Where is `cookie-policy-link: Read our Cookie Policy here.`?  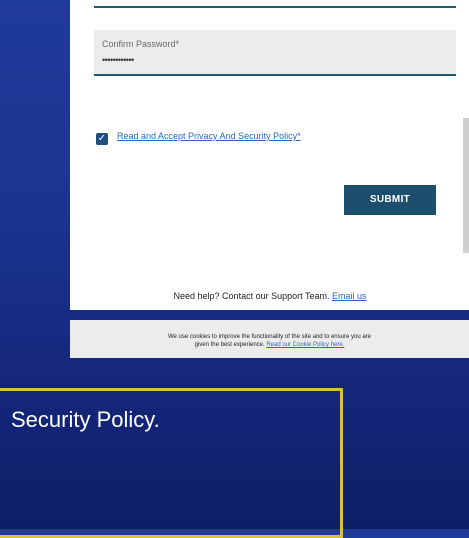
cookie-policy-link: Read our Cookie Policy here. is located at coordinates (305, 345).